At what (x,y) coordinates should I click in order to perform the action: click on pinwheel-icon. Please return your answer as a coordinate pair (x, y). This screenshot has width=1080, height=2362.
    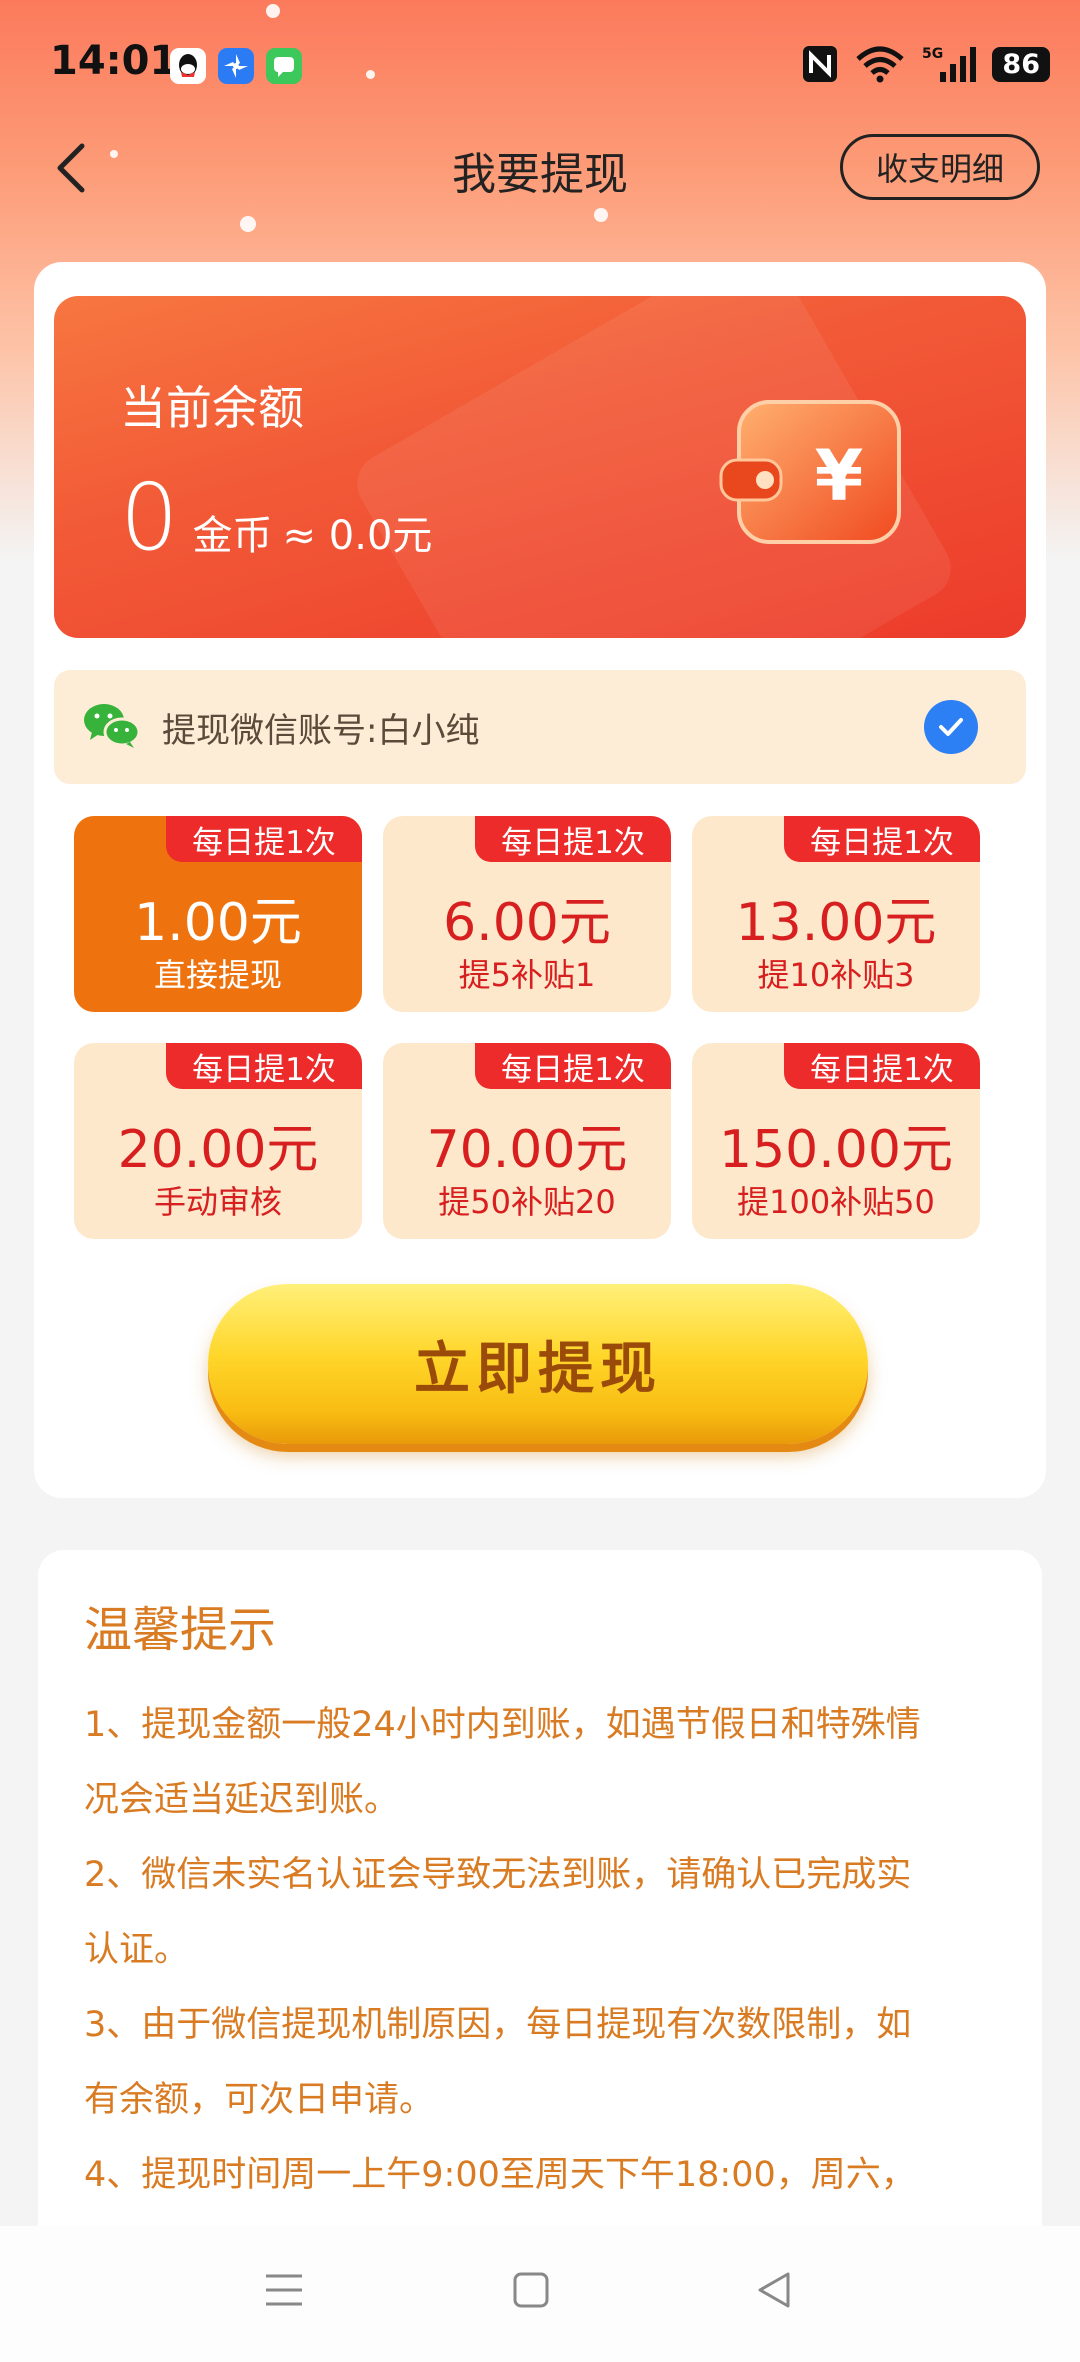
    Looking at the image, I should click on (236, 66).